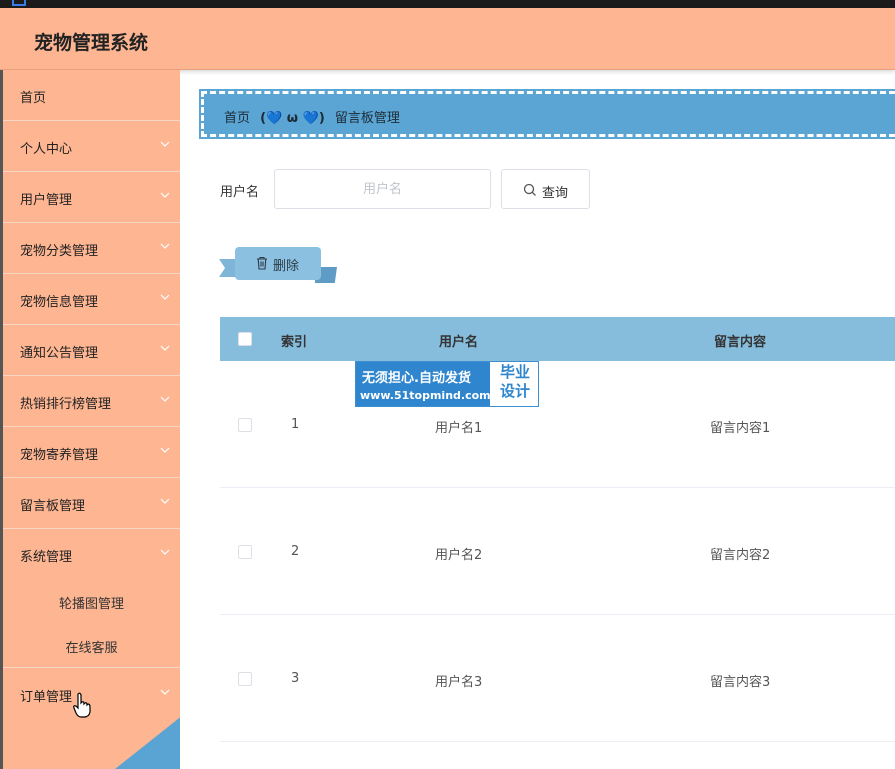 This screenshot has height=769, width=895. Describe the element at coordinates (459, 555) in the screenshot. I see `row-username: 用户名2` at that location.